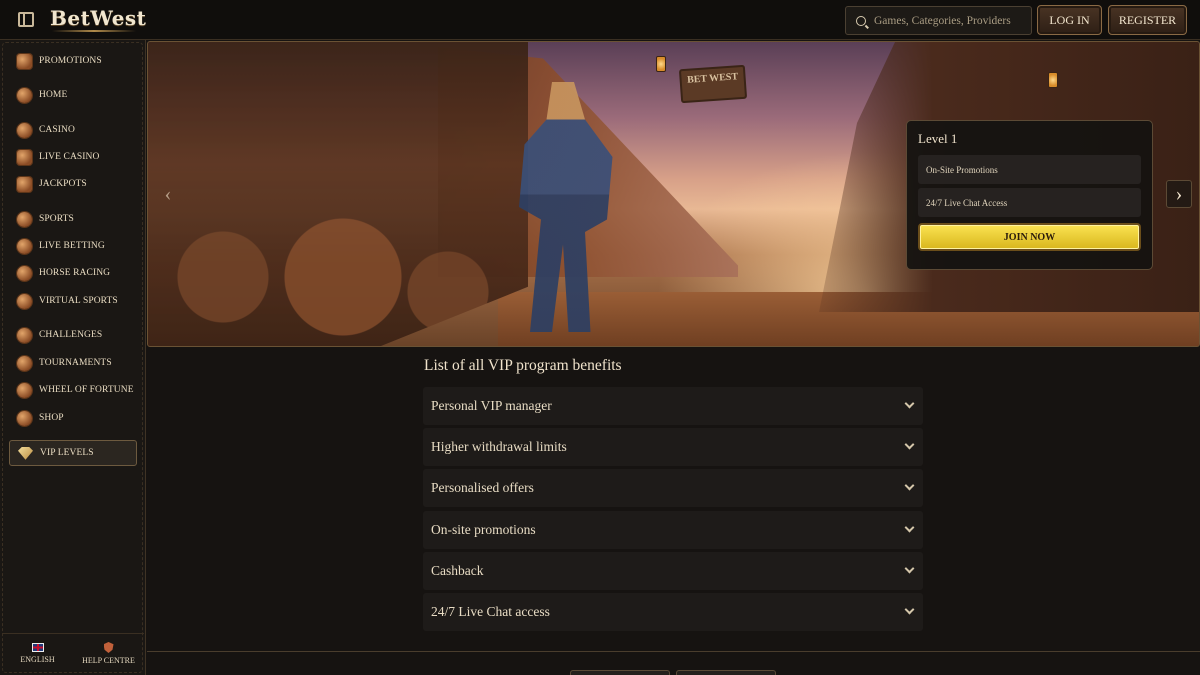  Describe the element at coordinates (73, 95) in the screenshot. I see `sidebar-item-home: HOME` at that location.